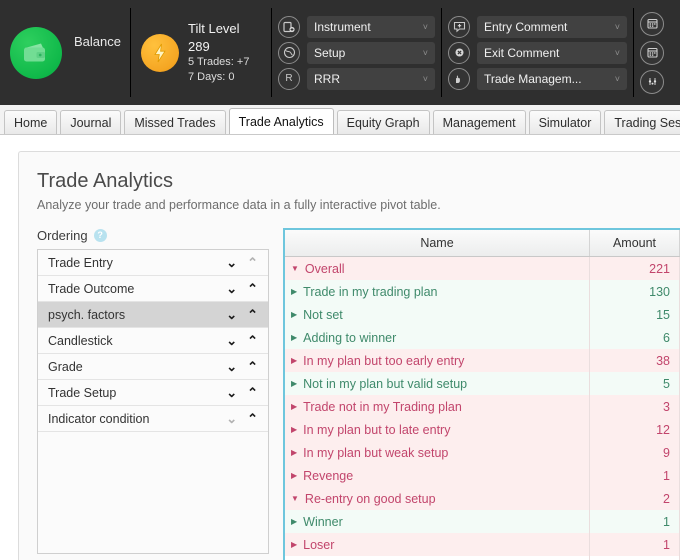  Describe the element at coordinates (153, 315) in the screenshot. I see `ordering-item-psych-factors: psych. factors ⌄ ⌃` at that location.